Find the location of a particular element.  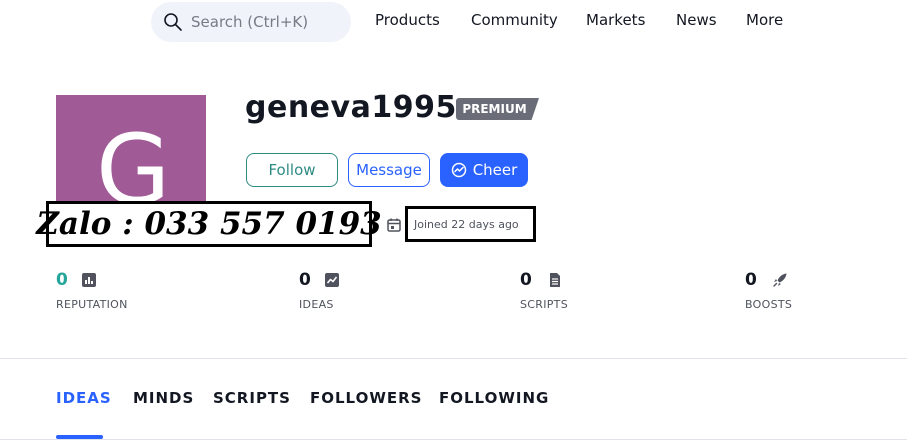

premium-badge: PREMIUM is located at coordinates (497, 109).